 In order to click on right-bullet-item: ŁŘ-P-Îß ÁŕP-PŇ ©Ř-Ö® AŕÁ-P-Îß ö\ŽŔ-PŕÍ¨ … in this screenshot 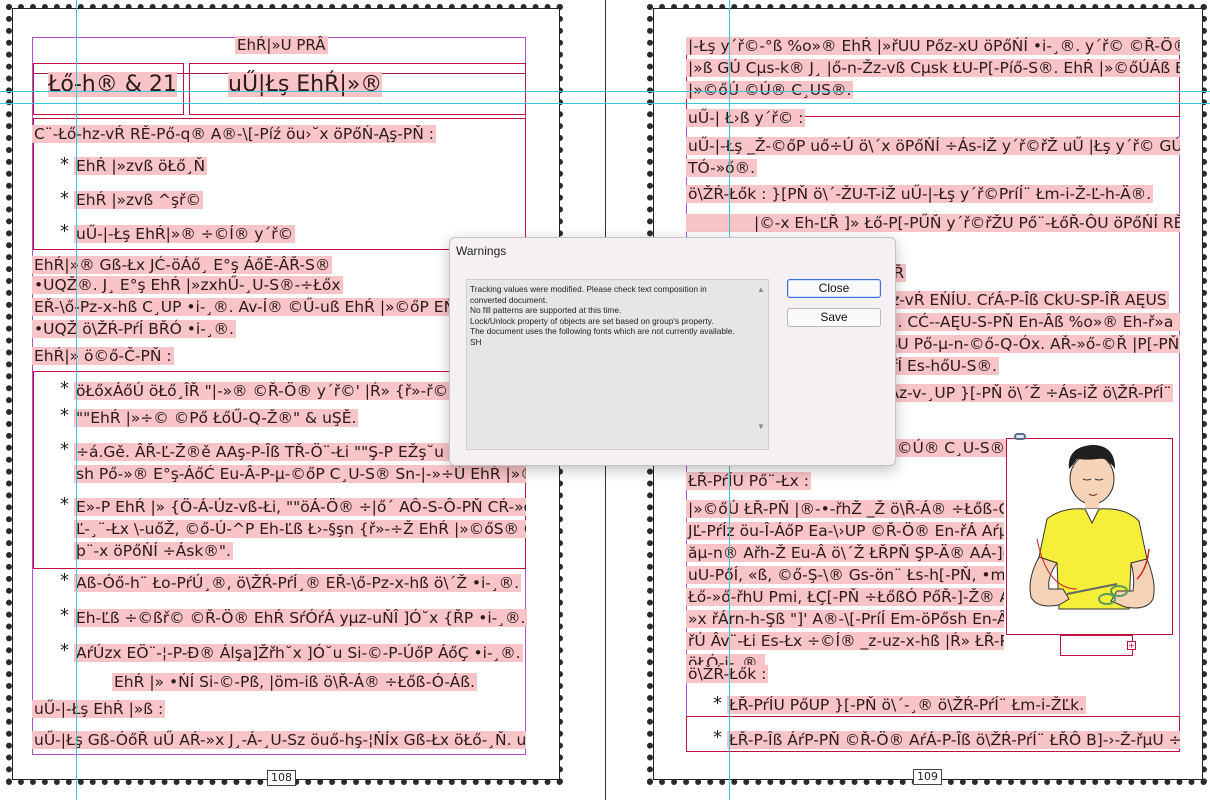, I will do `click(953, 740)`.